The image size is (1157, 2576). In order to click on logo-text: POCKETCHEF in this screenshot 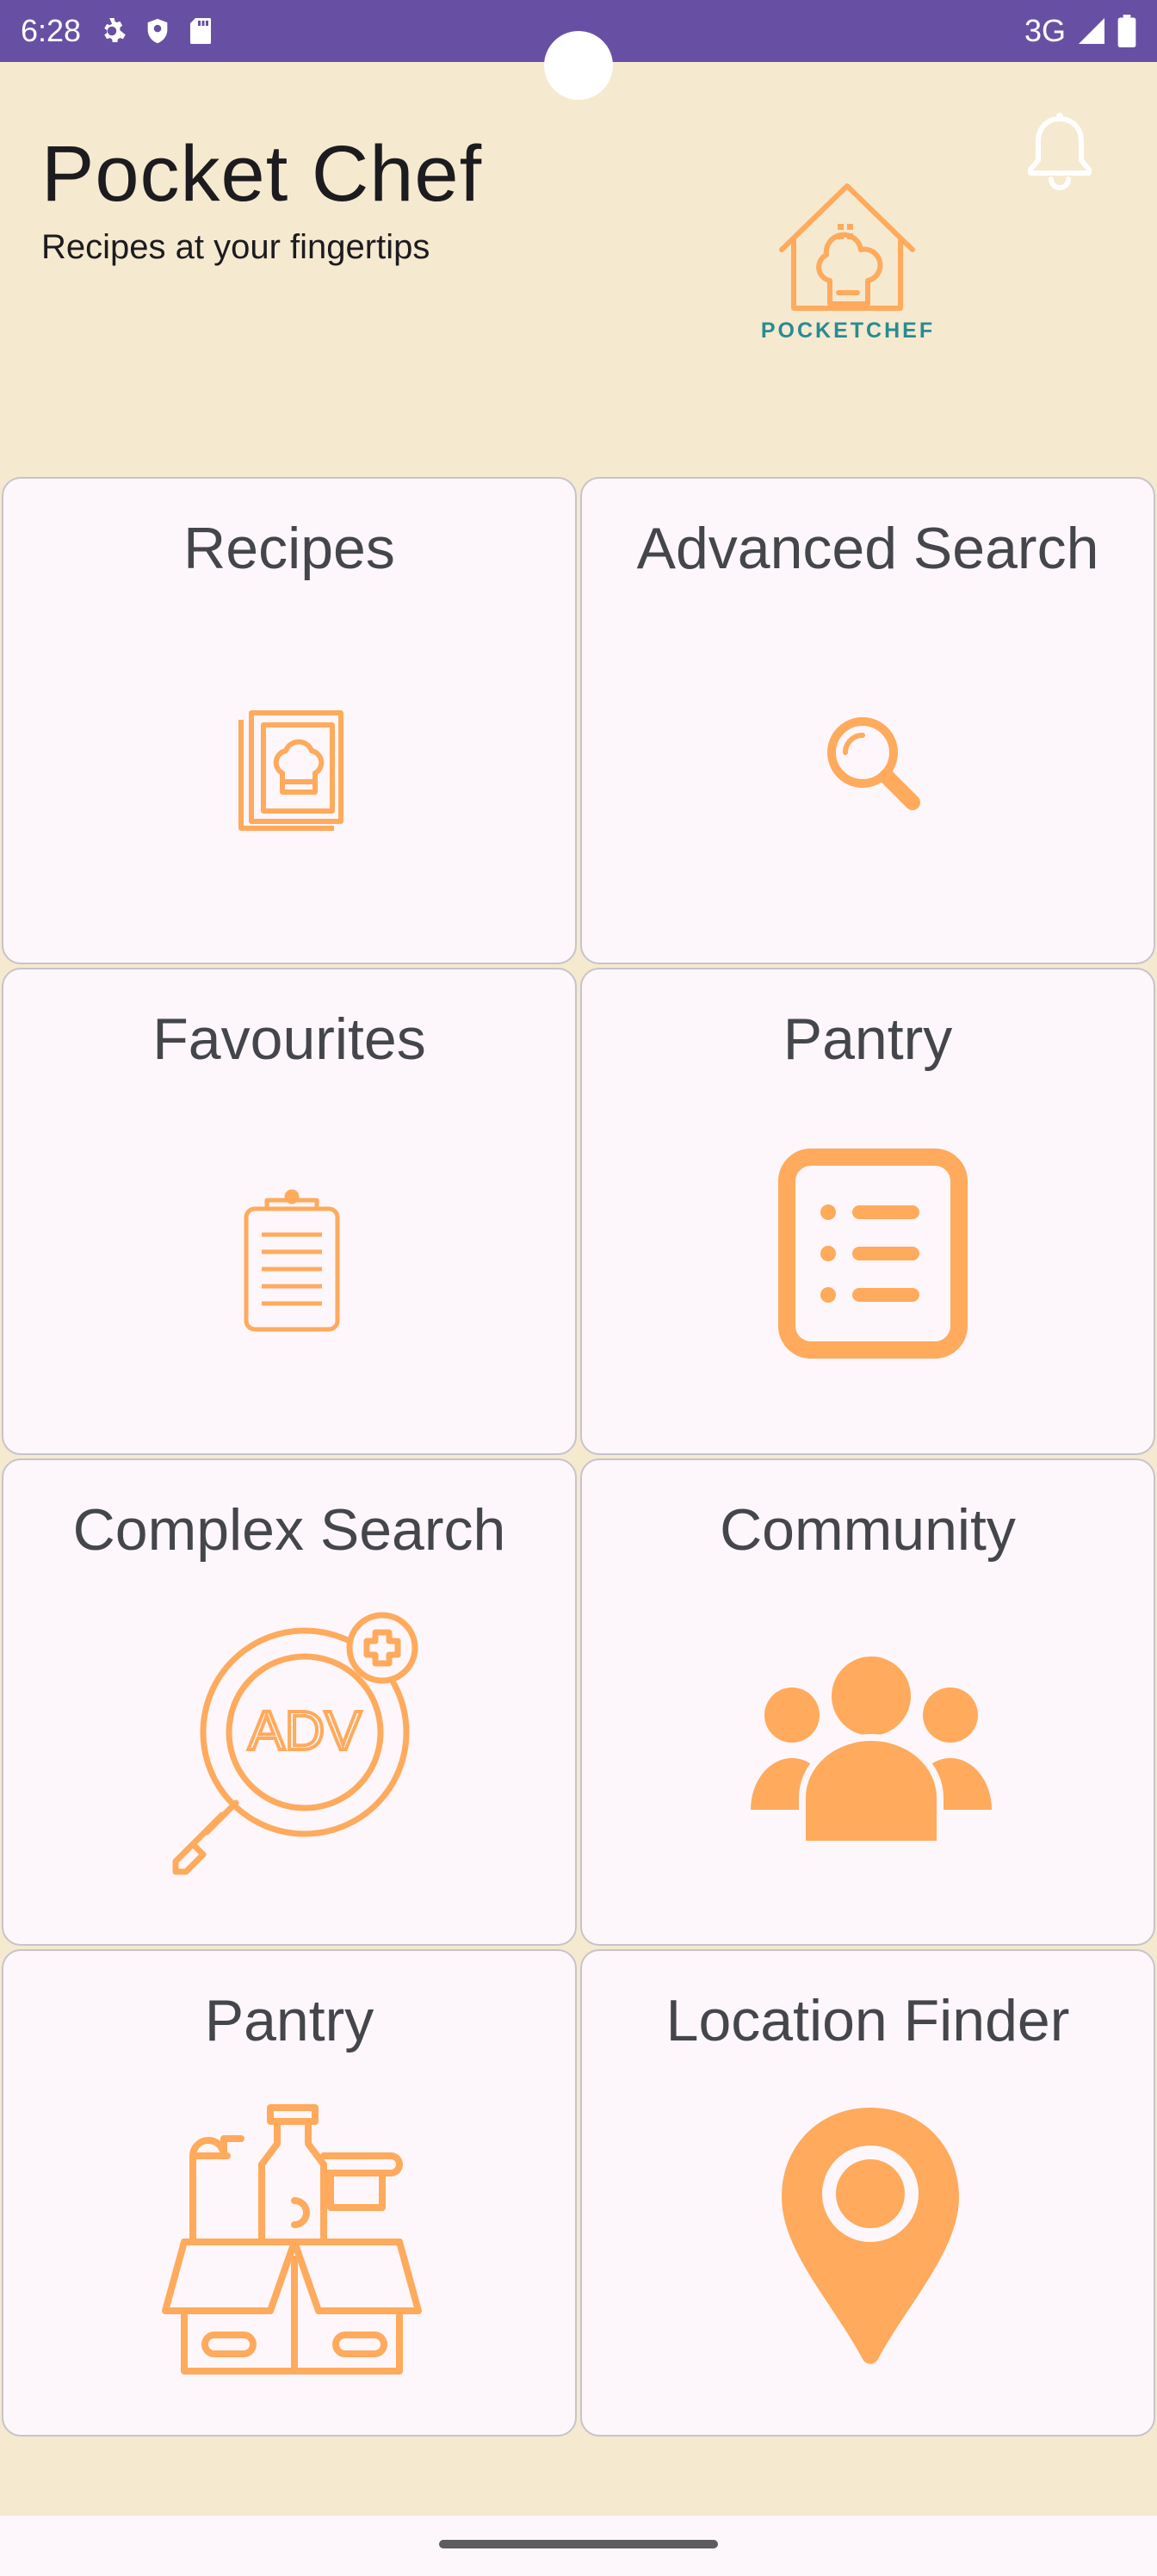, I will do `click(848, 331)`.